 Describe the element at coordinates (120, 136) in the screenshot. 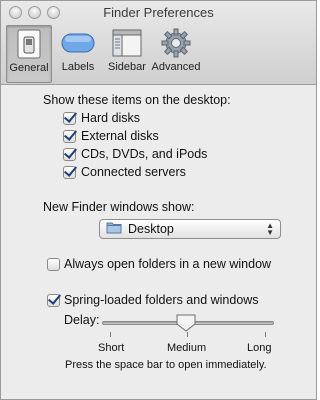

I see `external-disks-label: External disks` at that location.